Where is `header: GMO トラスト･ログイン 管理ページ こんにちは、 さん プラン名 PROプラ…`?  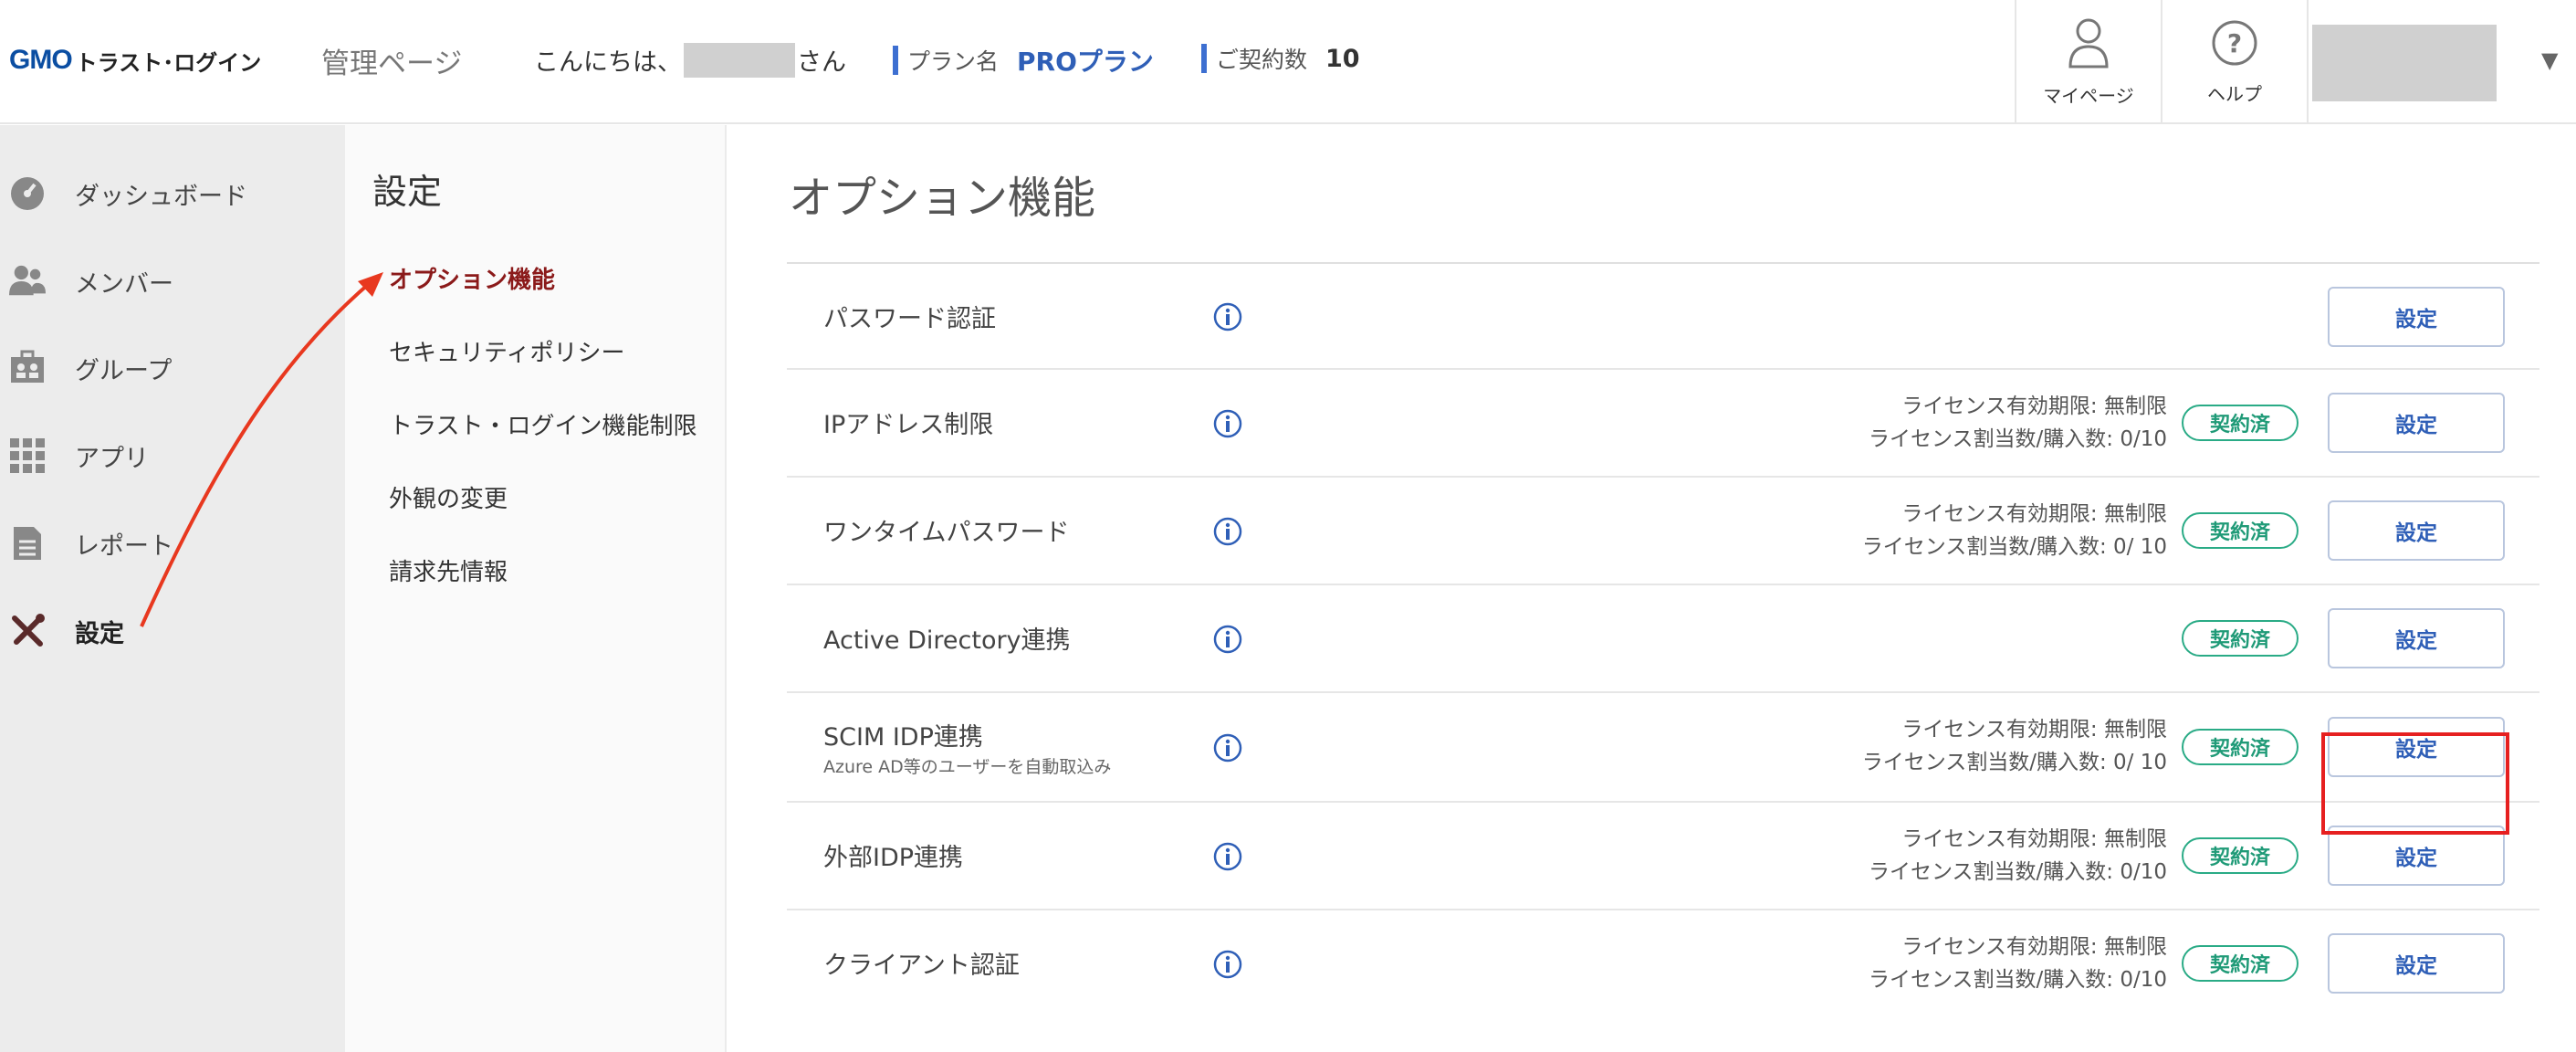
header: GMO トラスト･ログイン 管理ページ こんにちは、 さん プラン名 PROプラ… is located at coordinates (1288, 62).